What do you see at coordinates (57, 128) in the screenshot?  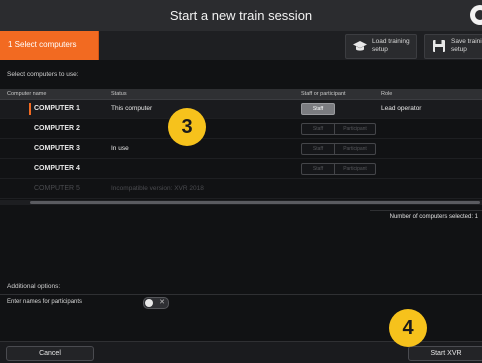 I see `computer-name: COMPUTER 2` at bounding box center [57, 128].